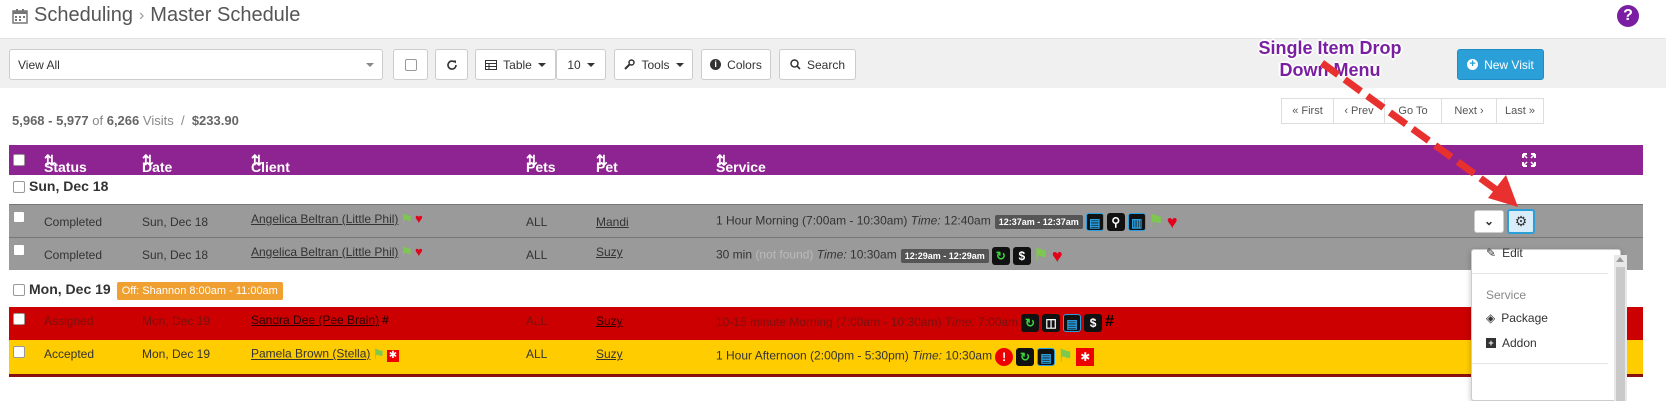 The height and width of the screenshot is (401, 1666). I want to click on search-label: Search, so click(826, 64).